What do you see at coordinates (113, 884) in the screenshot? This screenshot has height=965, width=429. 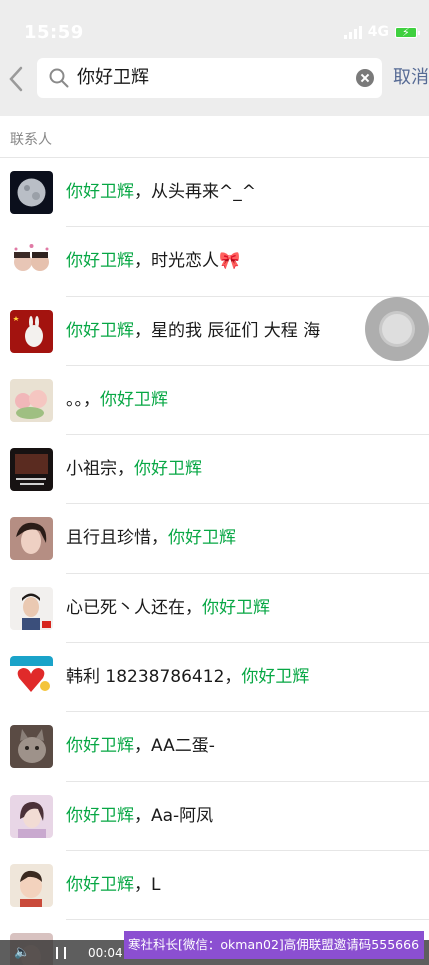 I see `contact-name: 你好卫辉，L` at bounding box center [113, 884].